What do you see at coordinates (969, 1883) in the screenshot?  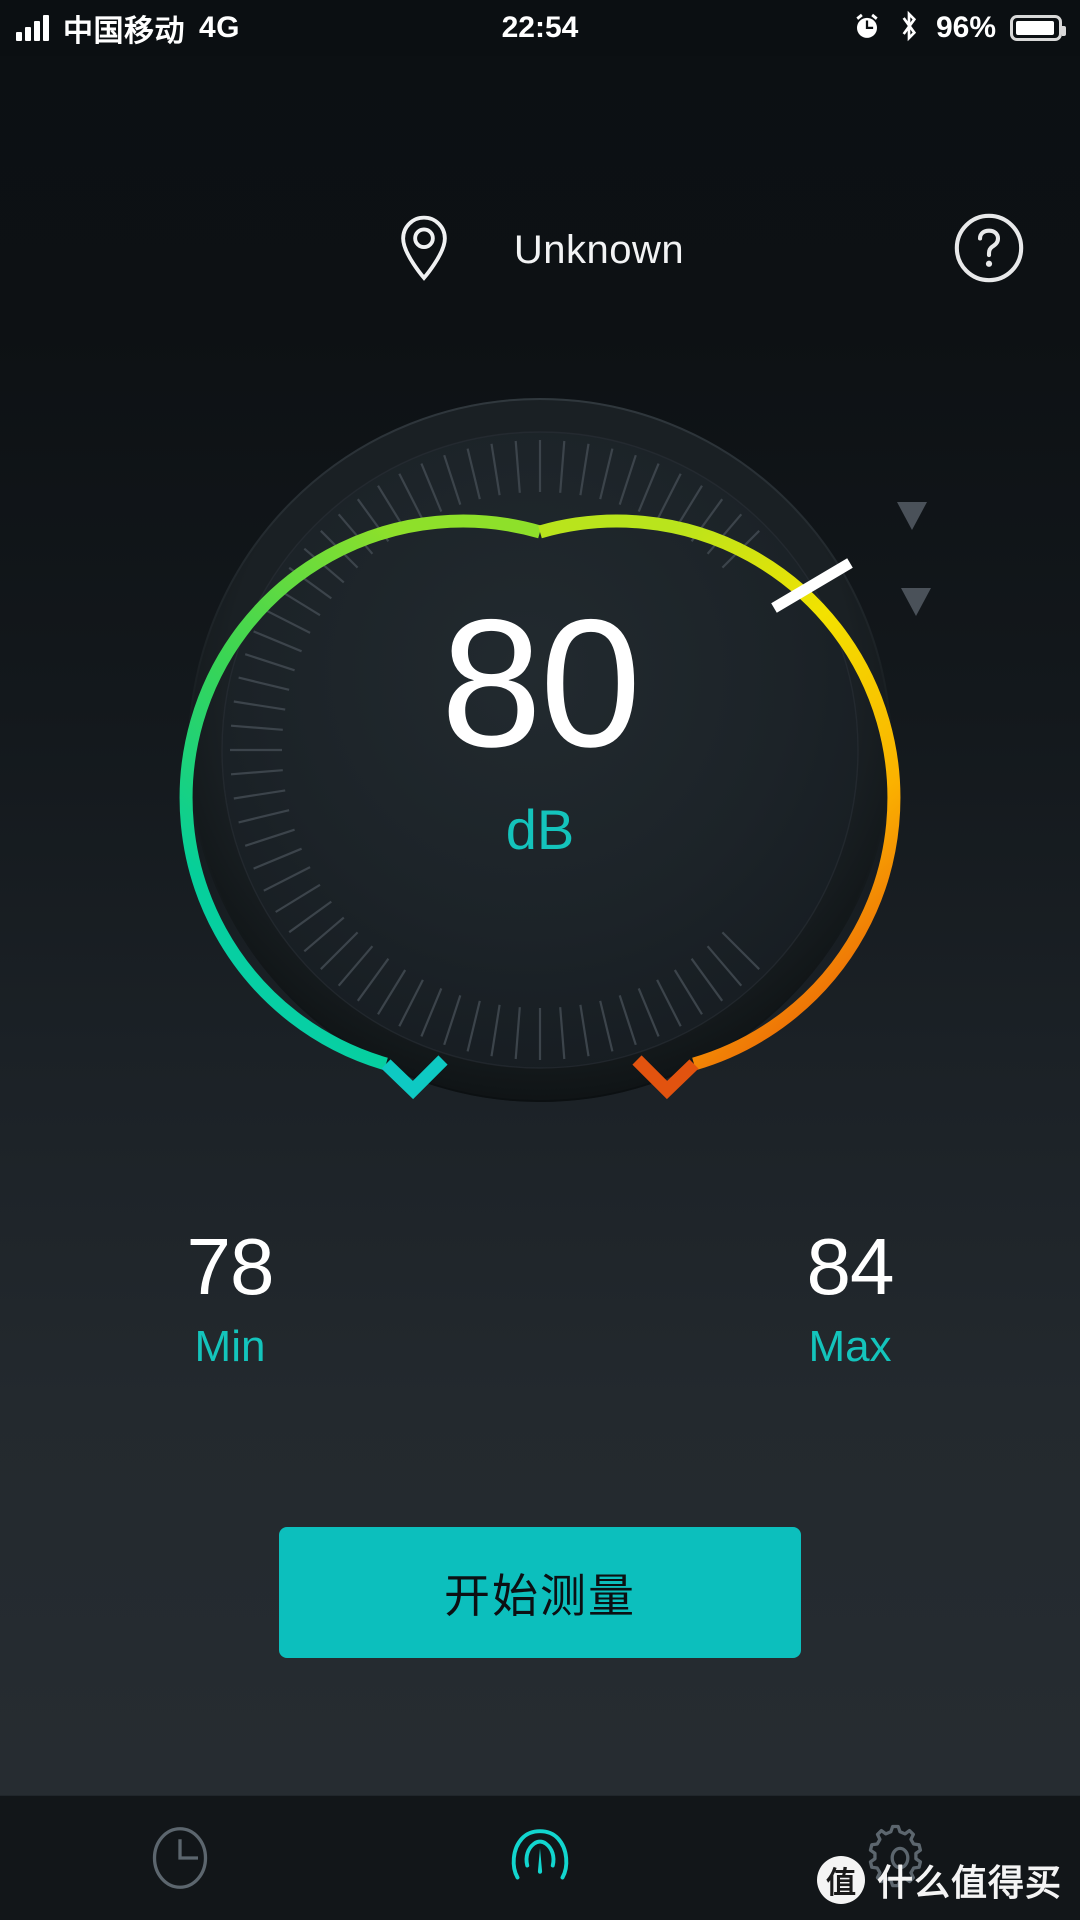 I see `watermark-text: 什么值得买` at bounding box center [969, 1883].